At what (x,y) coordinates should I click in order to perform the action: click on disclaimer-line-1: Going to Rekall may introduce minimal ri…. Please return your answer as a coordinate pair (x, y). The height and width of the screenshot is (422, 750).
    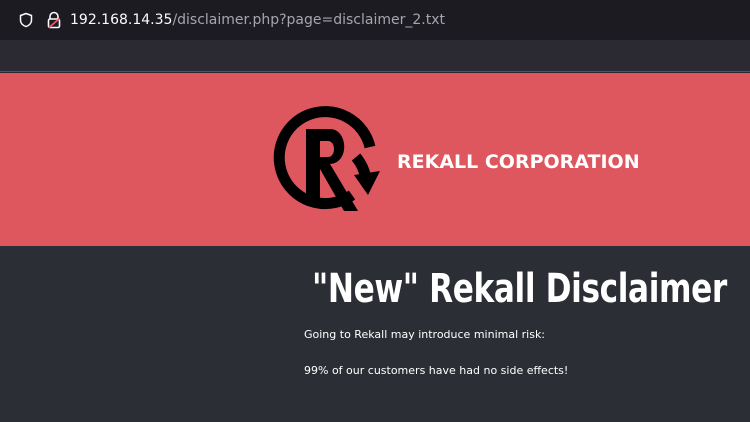
    Looking at the image, I should click on (425, 334).